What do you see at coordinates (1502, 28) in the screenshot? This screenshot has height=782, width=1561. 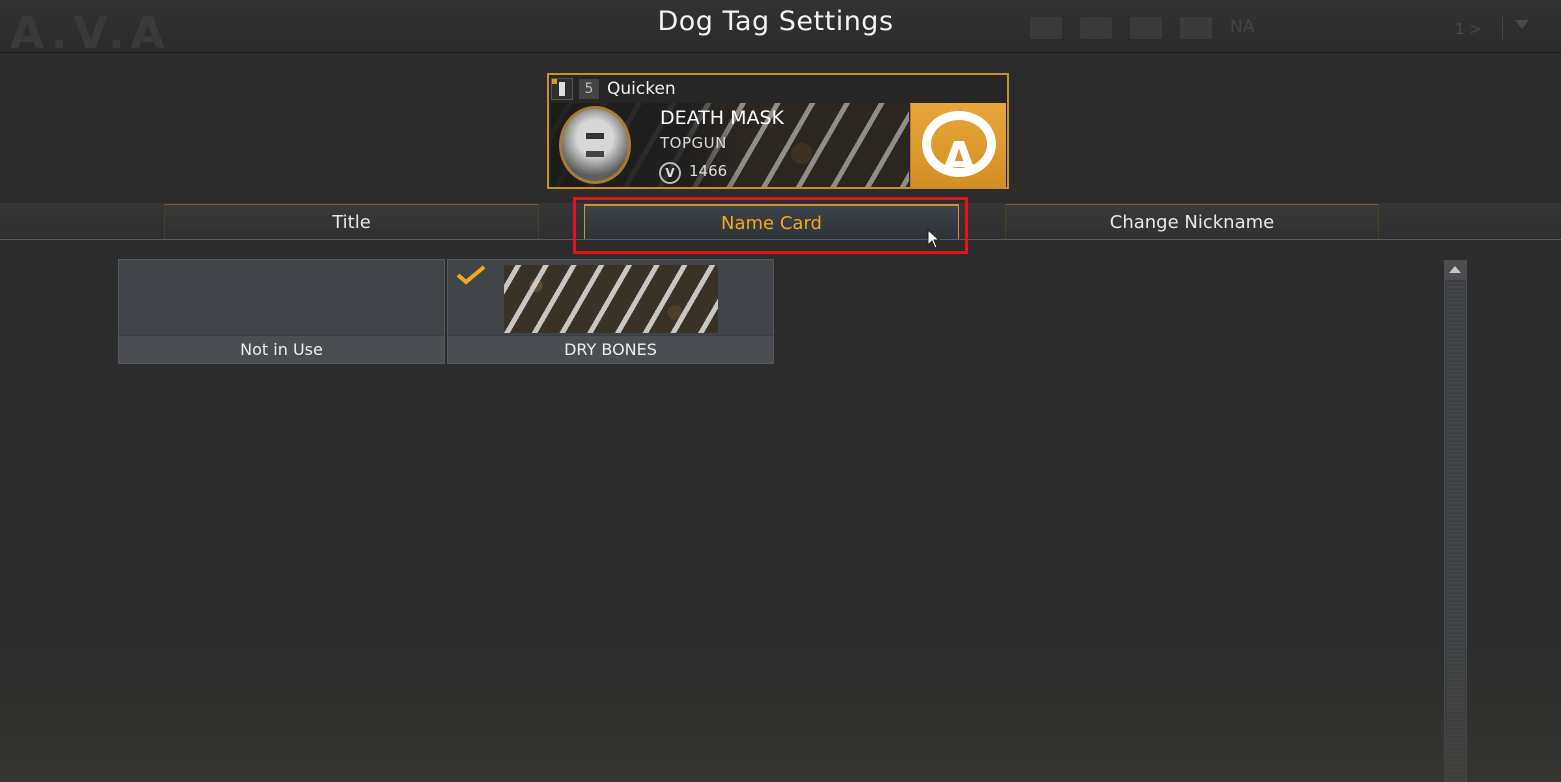 I see `divider` at bounding box center [1502, 28].